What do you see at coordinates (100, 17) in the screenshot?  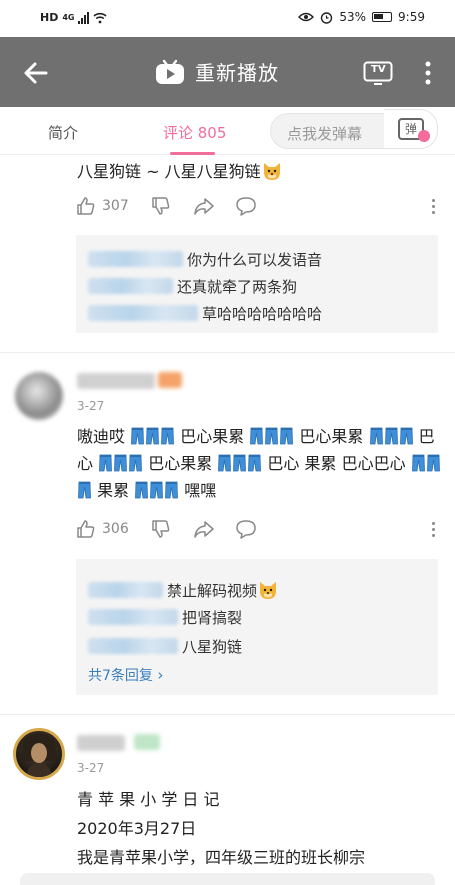 I see `wifi-icon` at bounding box center [100, 17].